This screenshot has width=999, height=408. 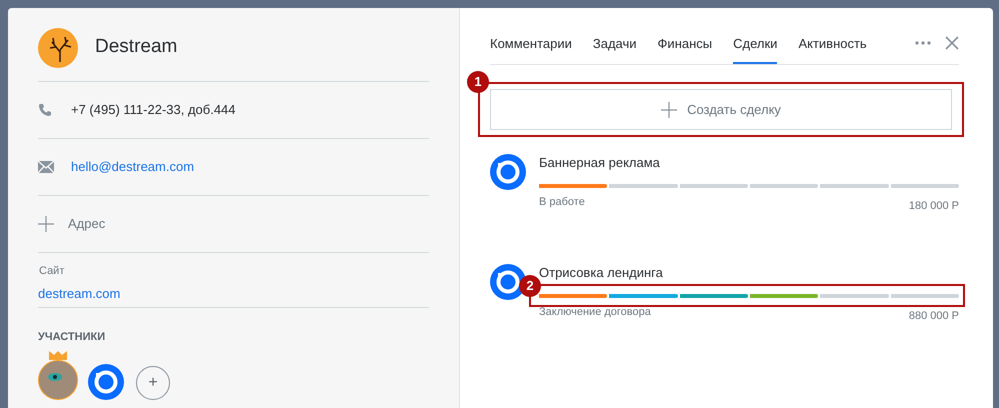 I want to click on tab: Комментарии, so click(x=531, y=44).